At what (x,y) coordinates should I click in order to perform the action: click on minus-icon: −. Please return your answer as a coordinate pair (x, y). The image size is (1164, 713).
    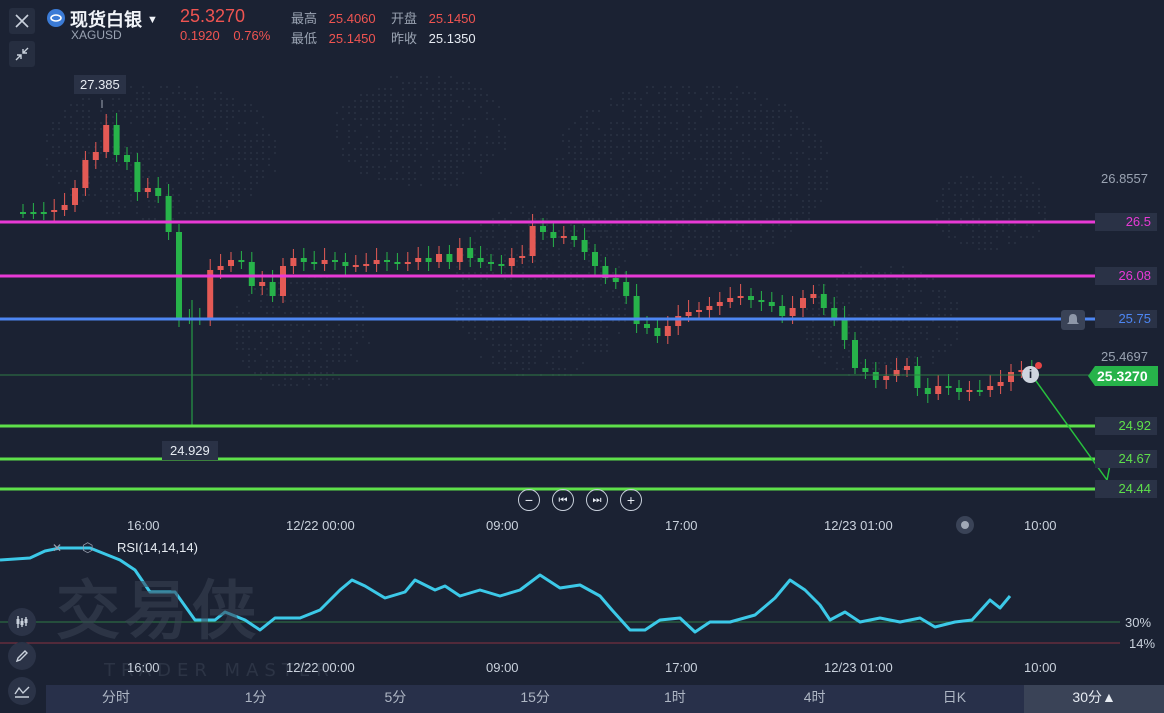
    Looking at the image, I should click on (529, 500).